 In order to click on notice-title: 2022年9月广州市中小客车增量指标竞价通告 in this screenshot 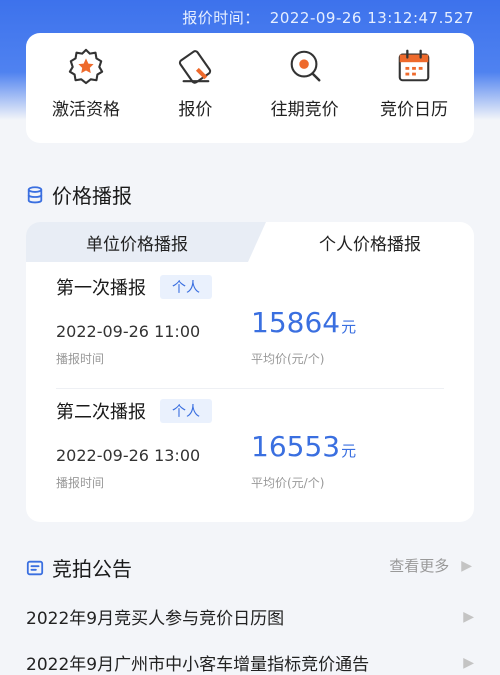, I will do `click(198, 665)`.